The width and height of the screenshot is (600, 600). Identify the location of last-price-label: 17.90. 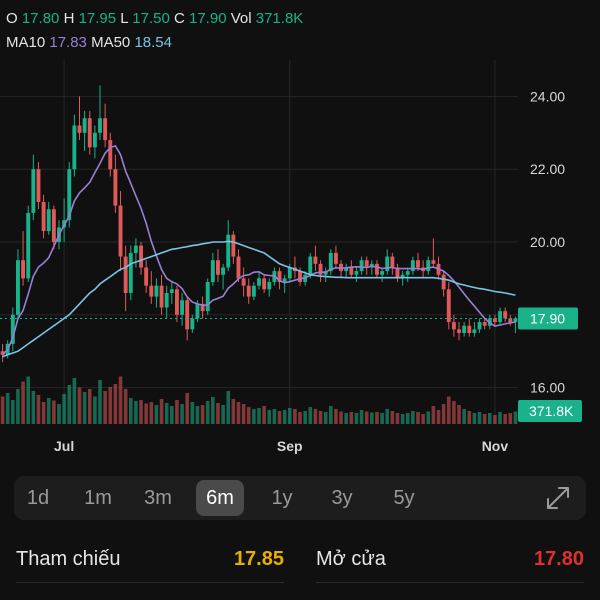
(547, 318).